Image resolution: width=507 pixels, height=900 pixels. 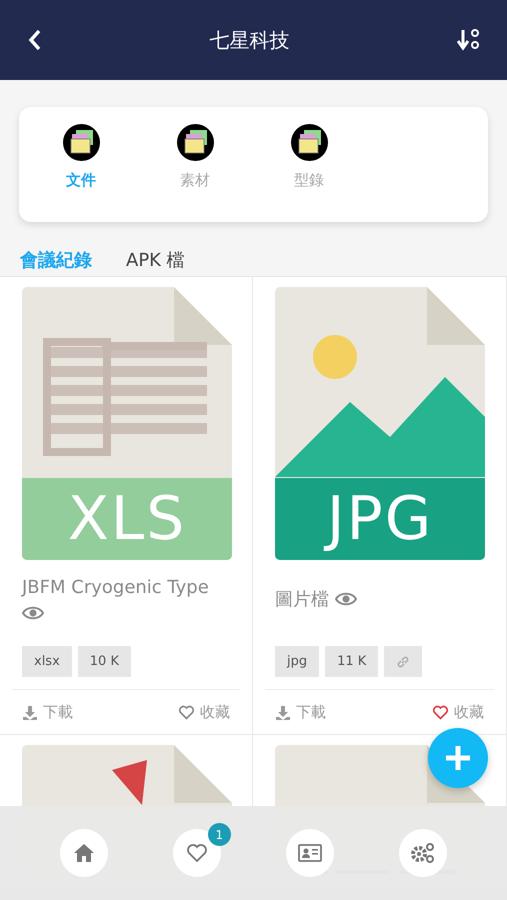 I want to click on file-type-label: JPG, so click(x=380, y=519).